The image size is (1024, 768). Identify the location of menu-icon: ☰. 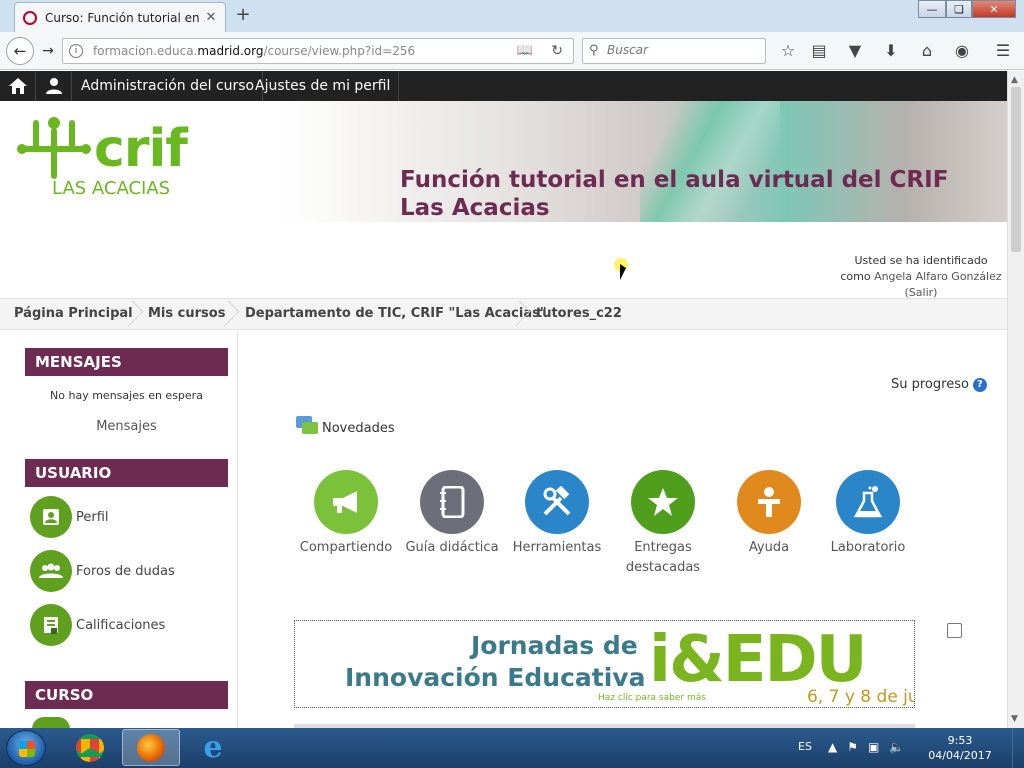
(1003, 51).